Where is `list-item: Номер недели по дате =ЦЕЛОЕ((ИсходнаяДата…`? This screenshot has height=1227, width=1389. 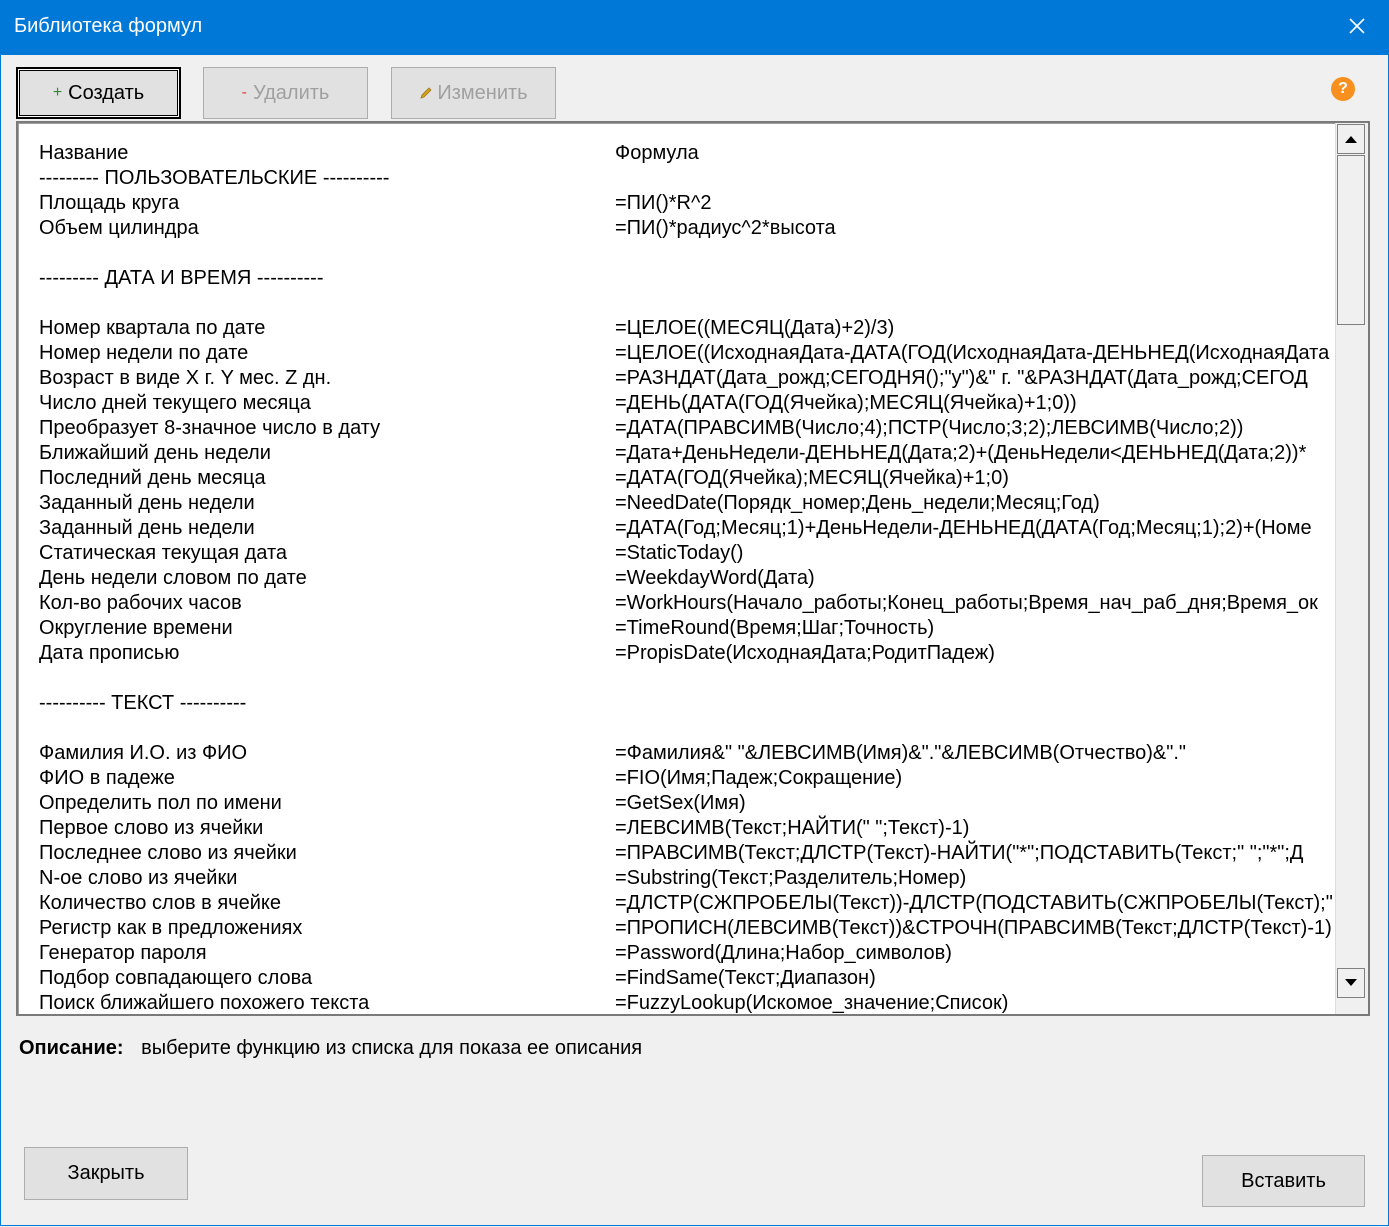 list-item: Номер недели по дате =ЦЕЛОЕ((ИсходнаяДата… is located at coordinates (679, 353).